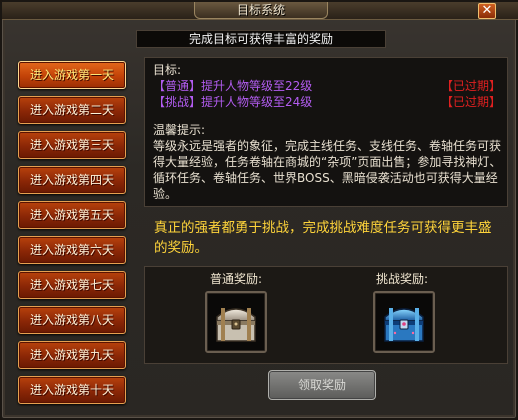  I want to click on tab-day-7: 进入游戏第七天, so click(72, 285).